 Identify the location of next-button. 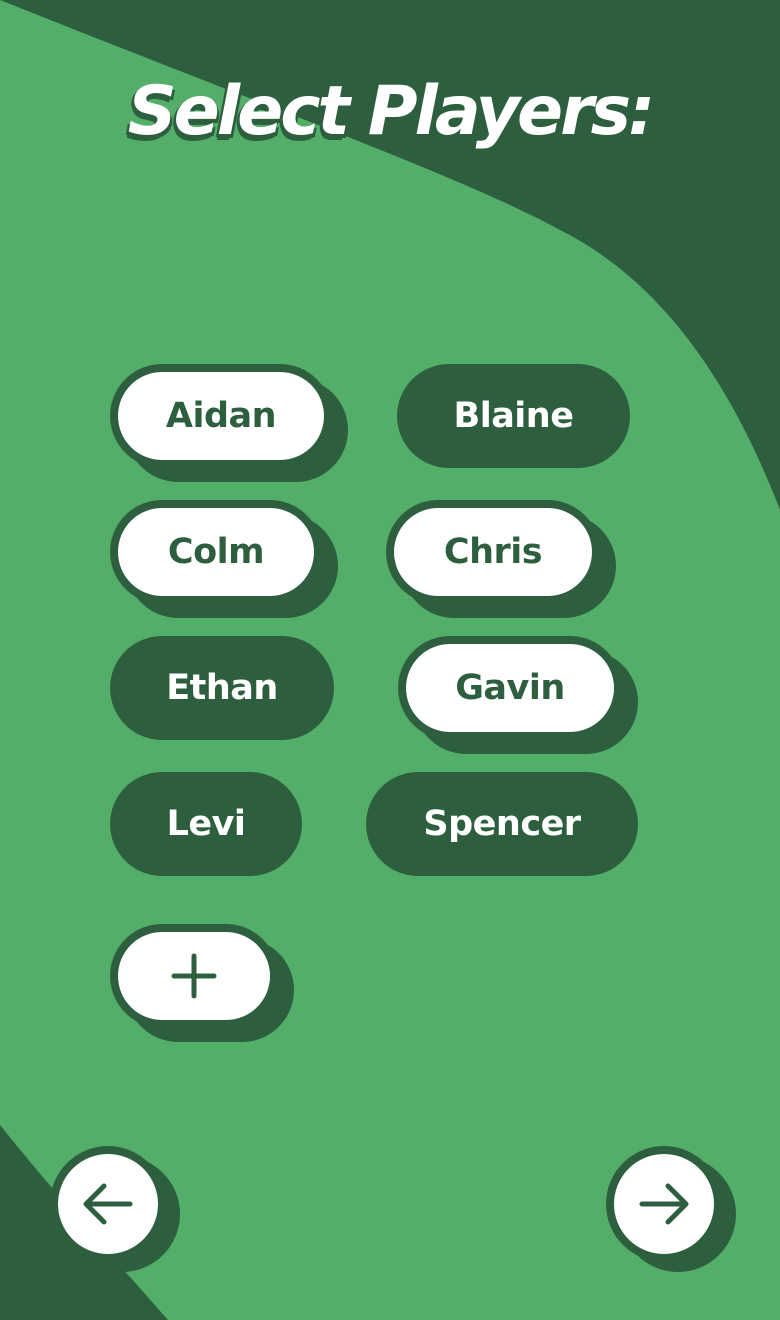
(664, 1204).